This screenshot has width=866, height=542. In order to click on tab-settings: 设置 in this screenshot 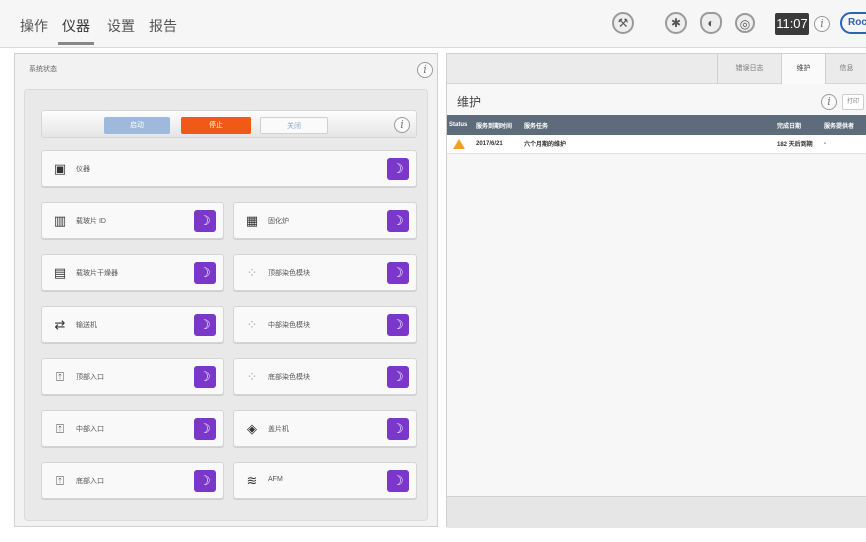, I will do `click(121, 26)`.